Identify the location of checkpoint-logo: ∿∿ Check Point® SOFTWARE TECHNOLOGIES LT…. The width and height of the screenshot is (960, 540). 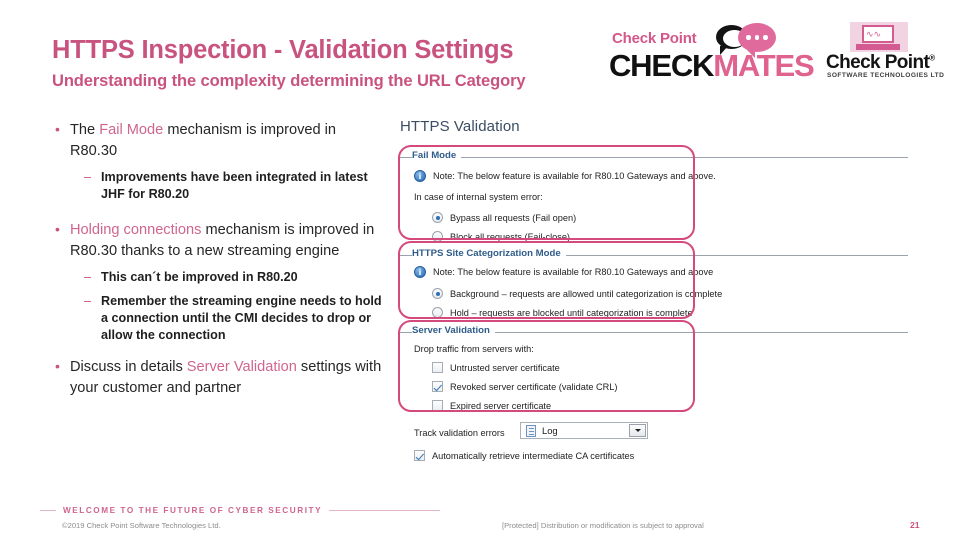
(885, 53).